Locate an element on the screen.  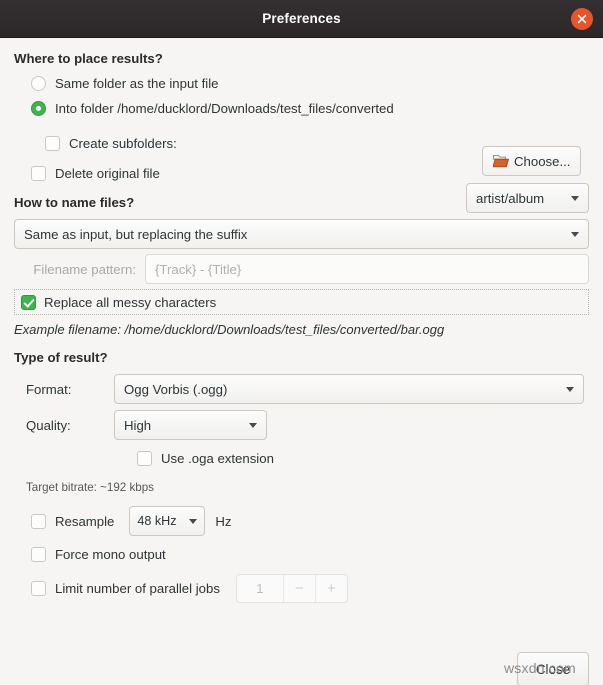
resample-rate-combo: 48 kHz is located at coordinates (167, 521).